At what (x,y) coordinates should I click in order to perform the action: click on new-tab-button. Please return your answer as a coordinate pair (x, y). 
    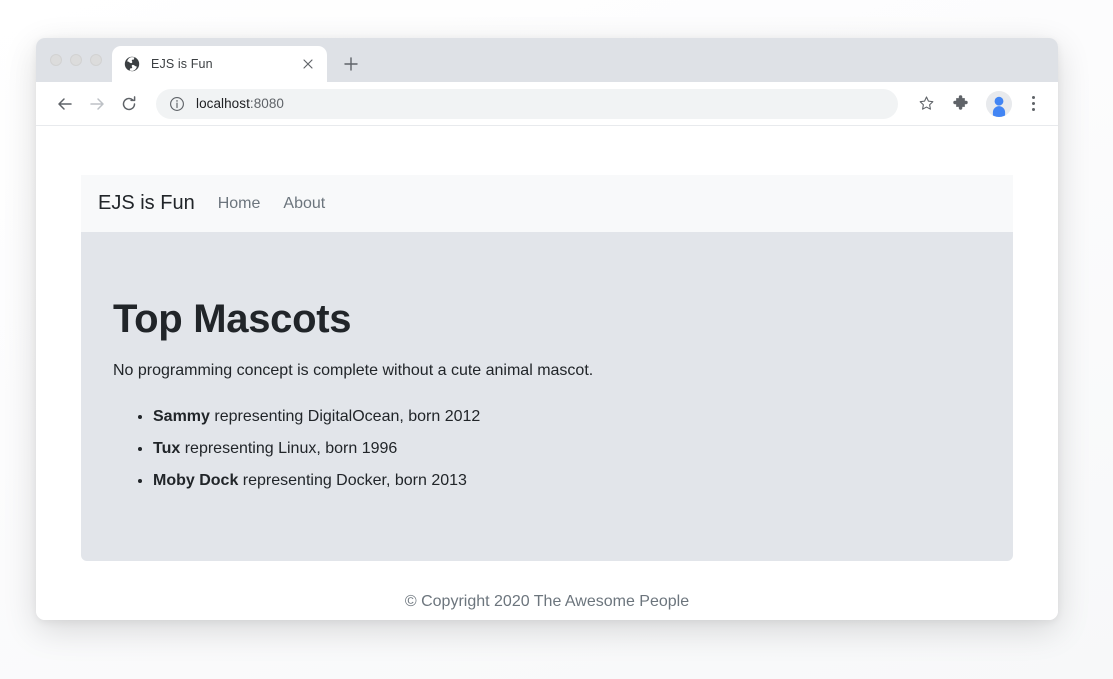
    Looking at the image, I should click on (351, 64).